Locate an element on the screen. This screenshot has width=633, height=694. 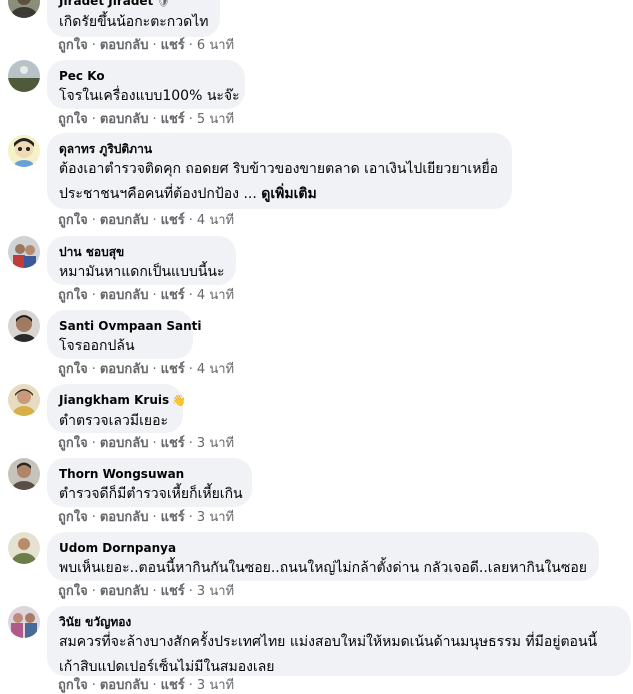
comment-bubble: Jiradet Jiradet 🛡 เกิดรัยขึ้นน้อกะตะกวดไท is located at coordinates (133, 18).